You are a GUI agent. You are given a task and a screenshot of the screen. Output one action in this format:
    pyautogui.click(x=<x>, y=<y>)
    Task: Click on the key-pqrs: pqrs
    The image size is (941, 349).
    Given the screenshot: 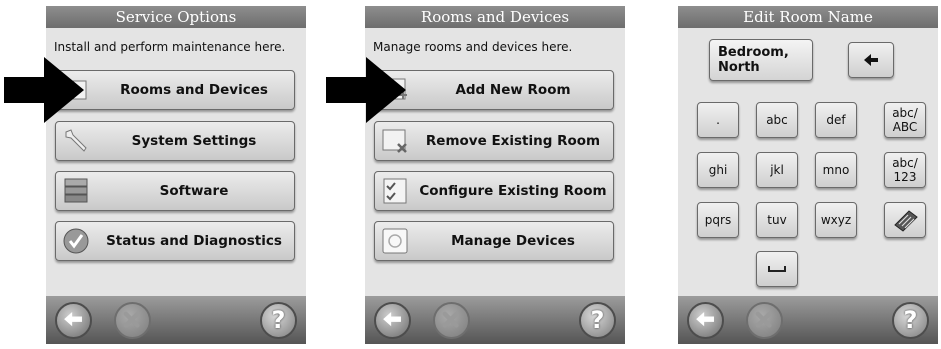 What is the action you would take?
    pyautogui.click(x=718, y=220)
    